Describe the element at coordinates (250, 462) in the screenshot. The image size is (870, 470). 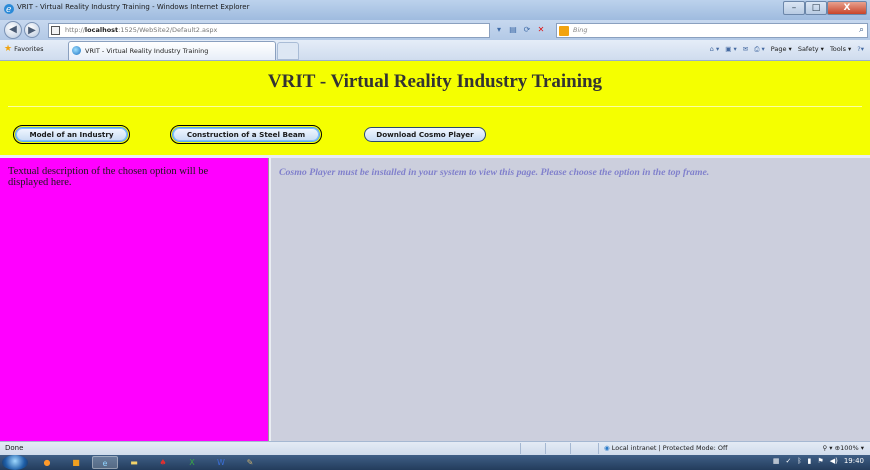
I see `paint-icon: ✎` at that location.